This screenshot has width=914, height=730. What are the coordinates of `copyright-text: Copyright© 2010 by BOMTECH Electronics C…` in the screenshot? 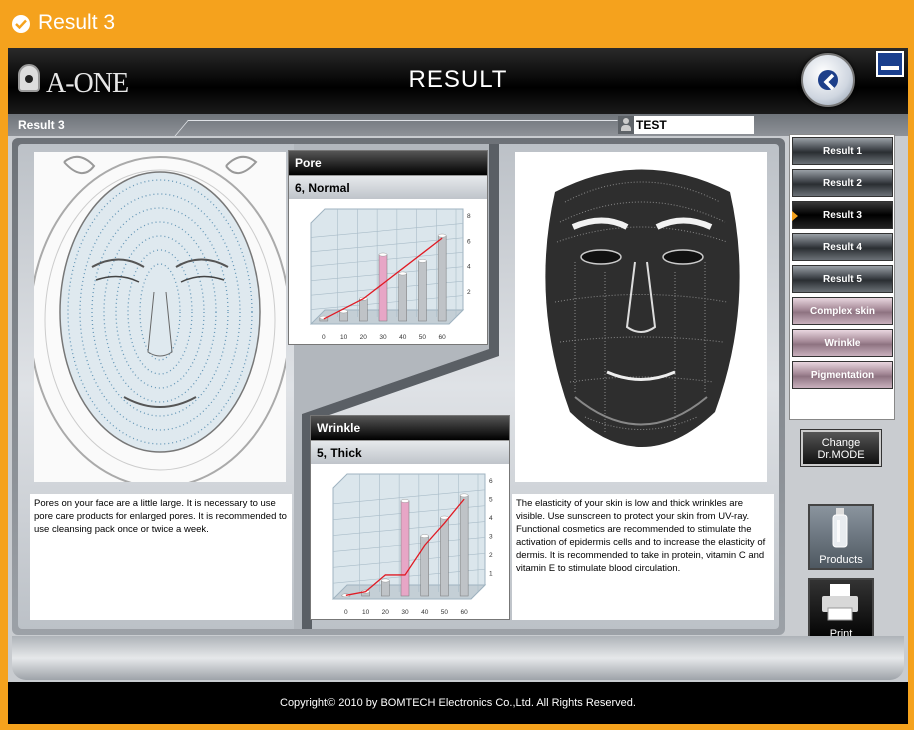 It's located at (458, 703).